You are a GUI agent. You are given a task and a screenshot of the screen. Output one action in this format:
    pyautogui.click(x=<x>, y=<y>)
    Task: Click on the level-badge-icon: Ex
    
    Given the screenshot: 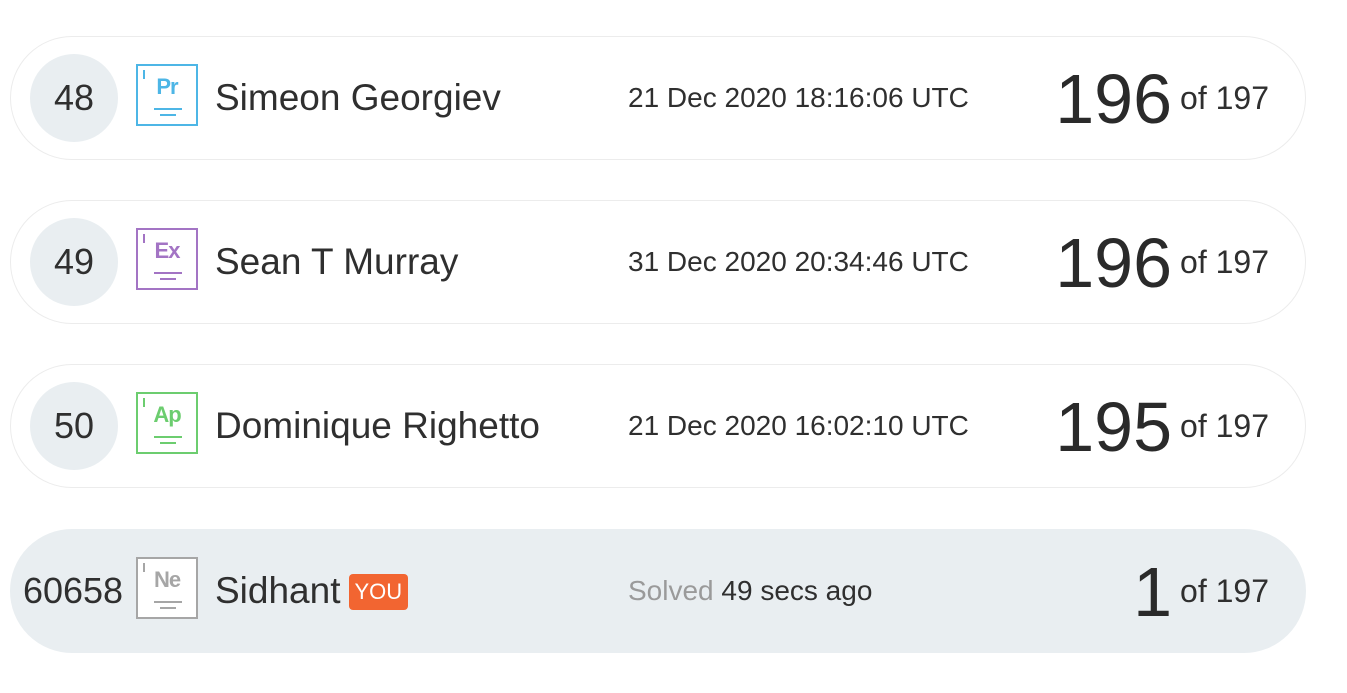 What is the action you would take?
    pyautogui.click(x=167, y=259)
    